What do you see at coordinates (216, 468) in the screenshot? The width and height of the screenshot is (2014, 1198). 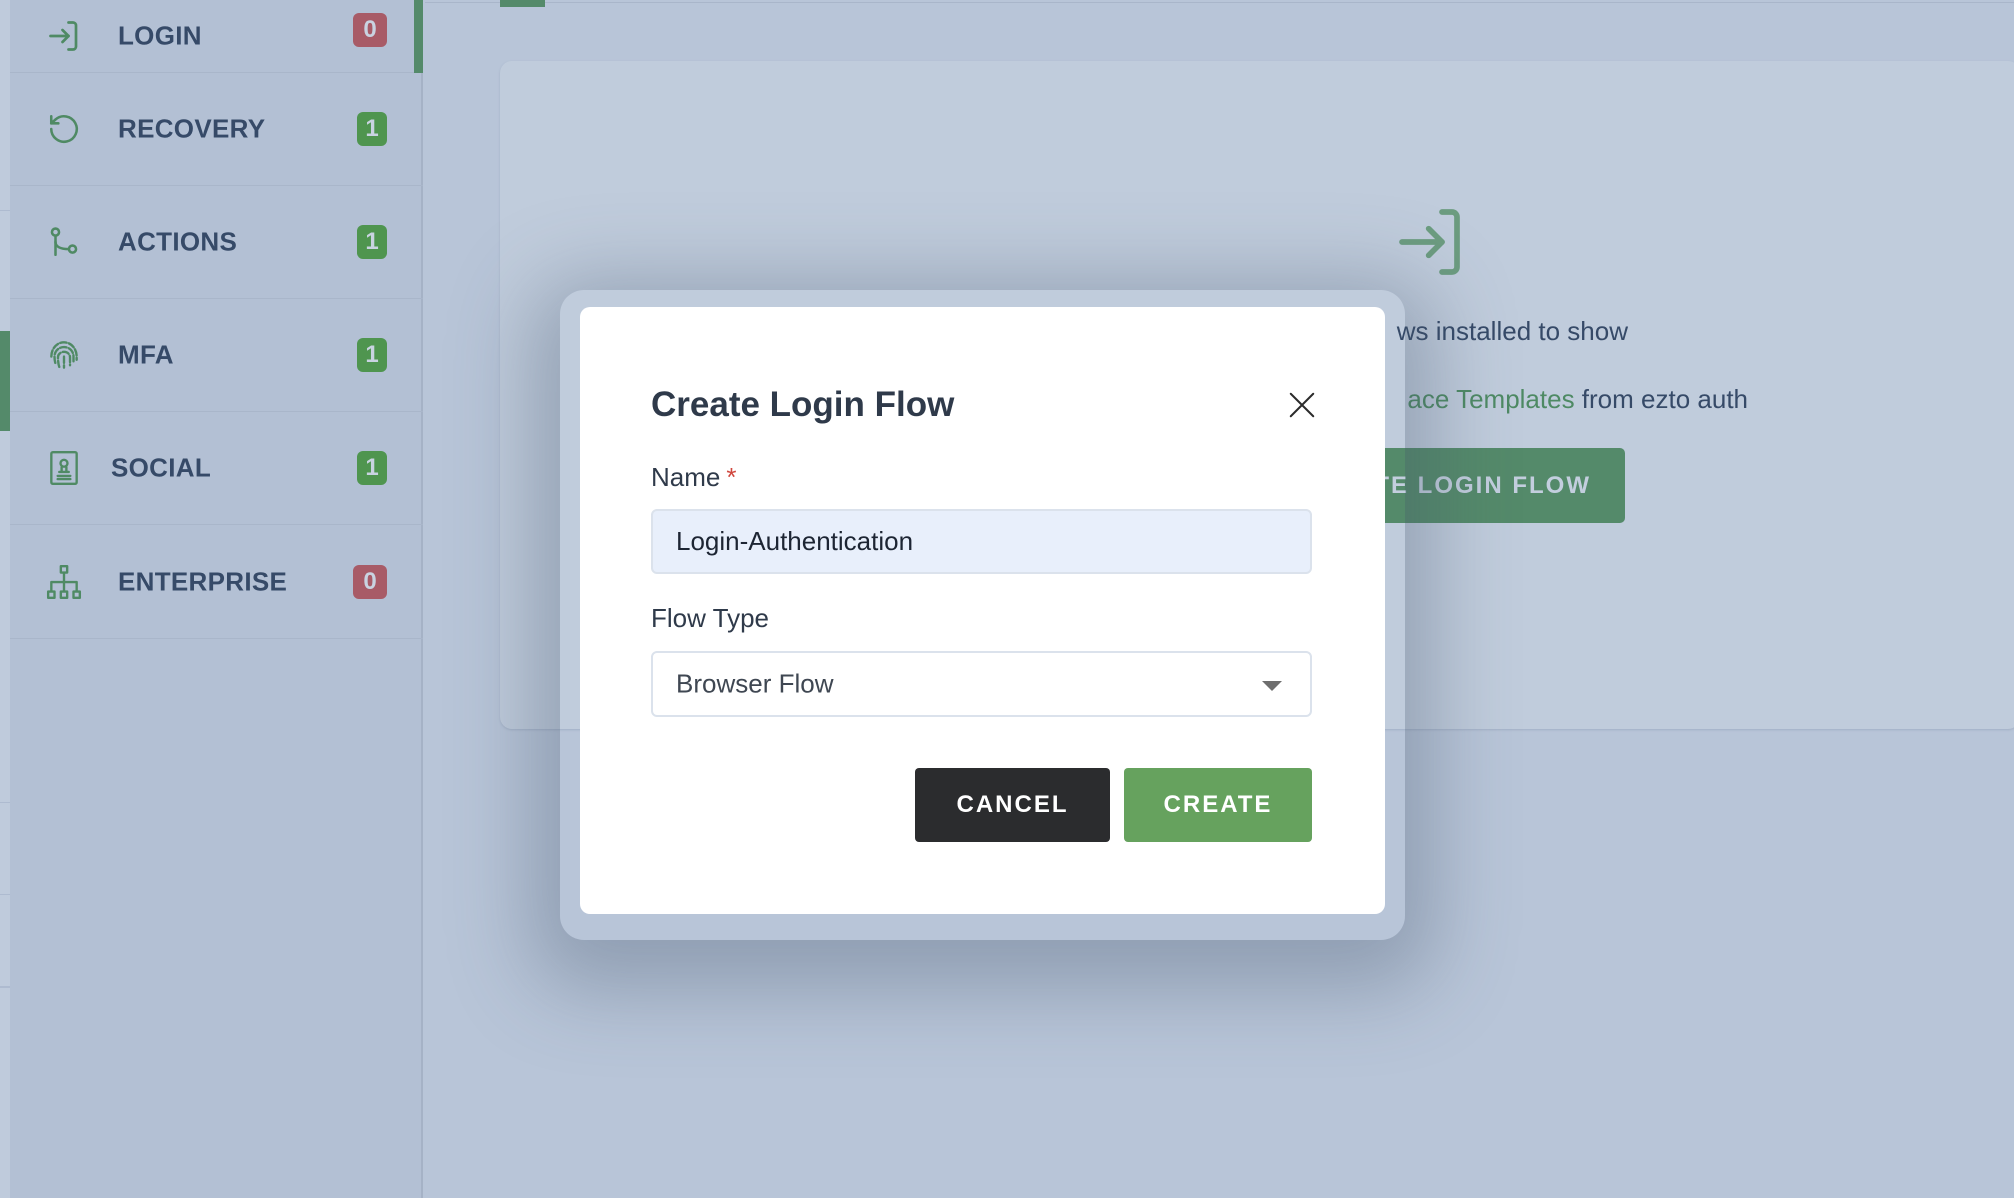 I see `sidebar-item-social: SOCIAL 1` at bounding box center [216, 468].